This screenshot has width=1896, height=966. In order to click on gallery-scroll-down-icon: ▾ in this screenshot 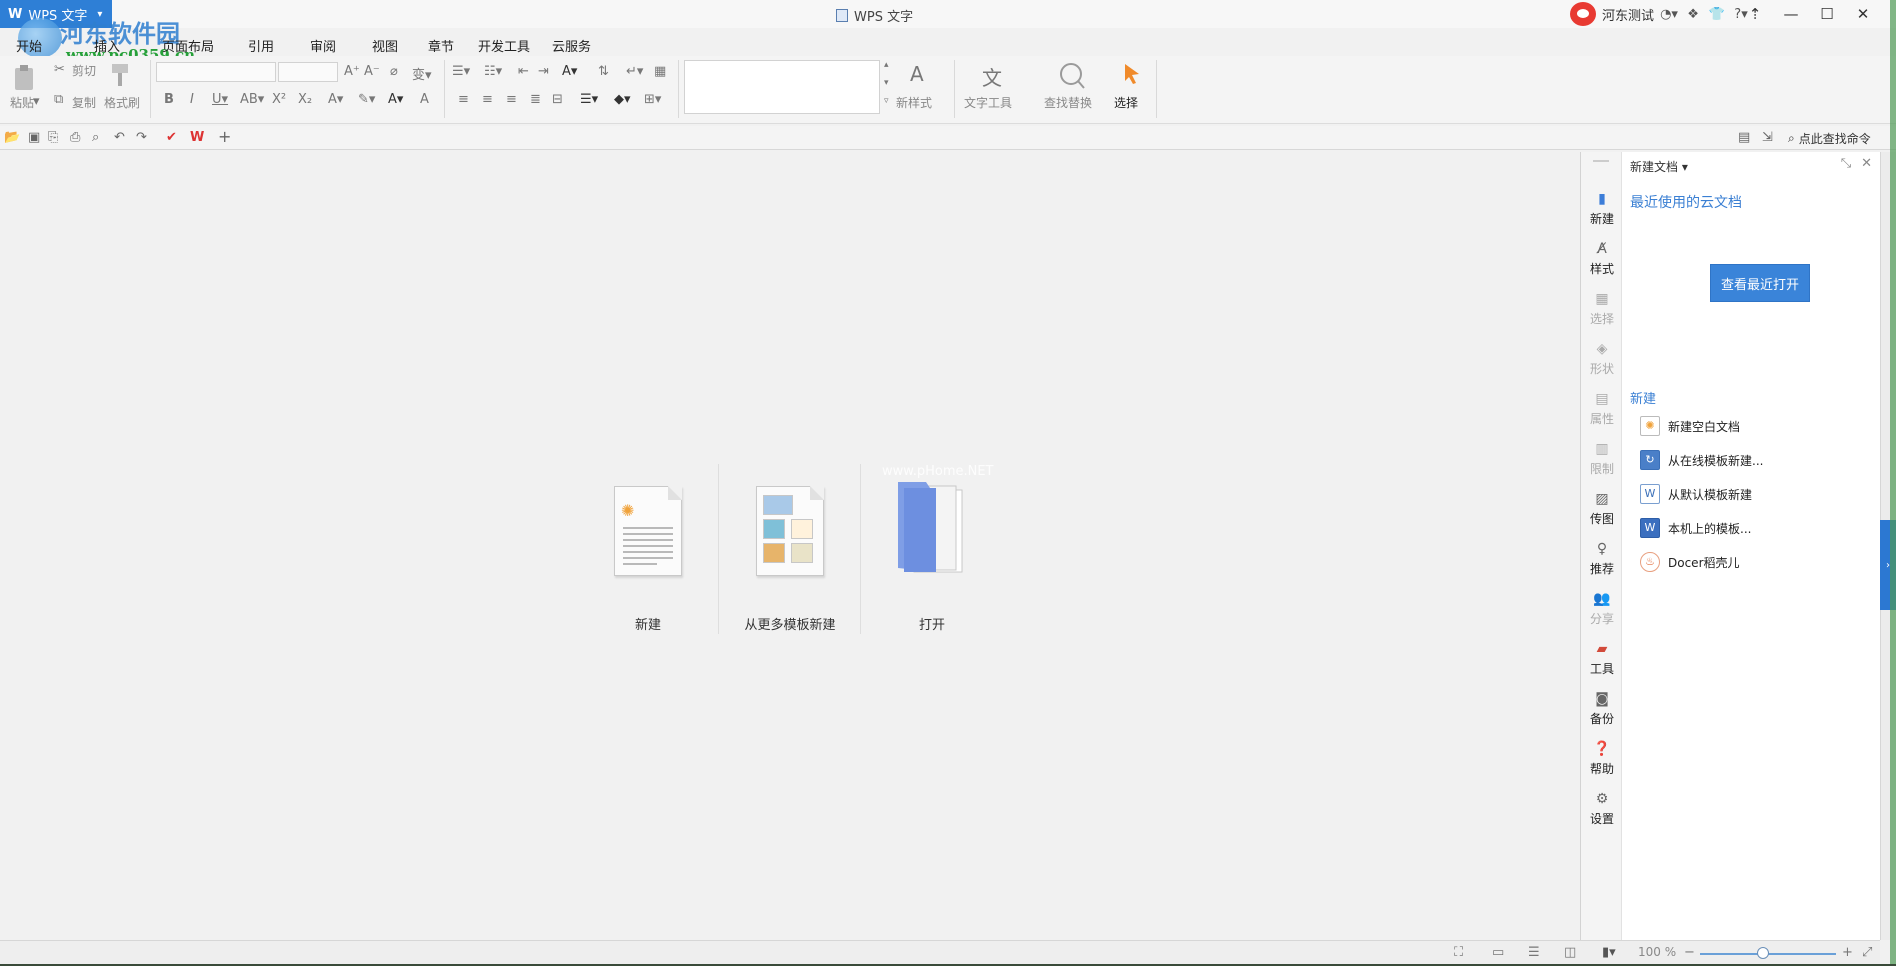, I will do `click(886, 83)`.